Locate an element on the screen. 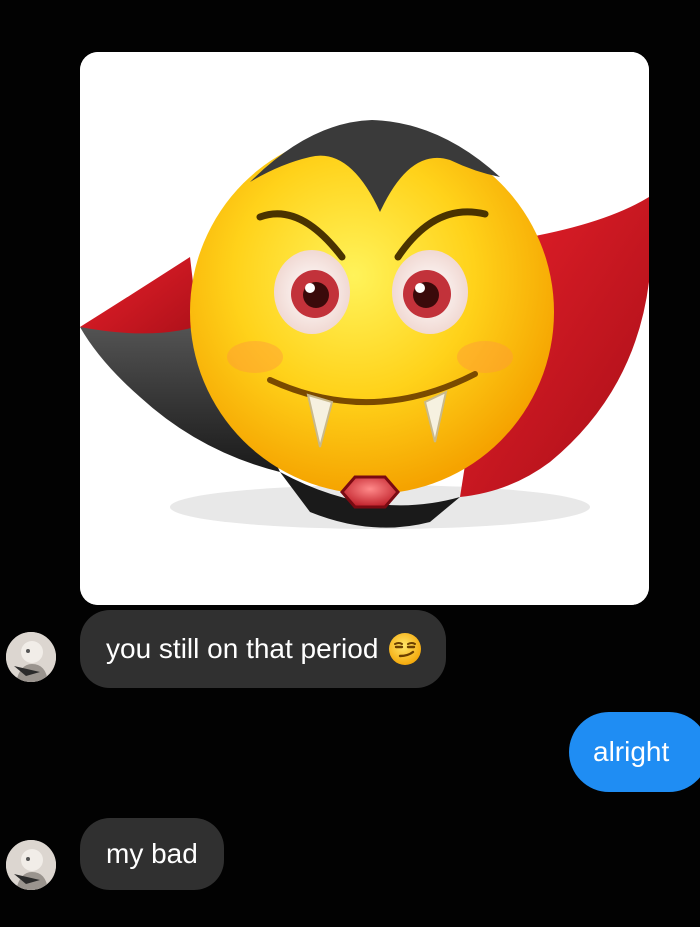 This screenshot has height=927, width=700. message-bubble-incoming: you still on that period is located at coordinates (263, 649).